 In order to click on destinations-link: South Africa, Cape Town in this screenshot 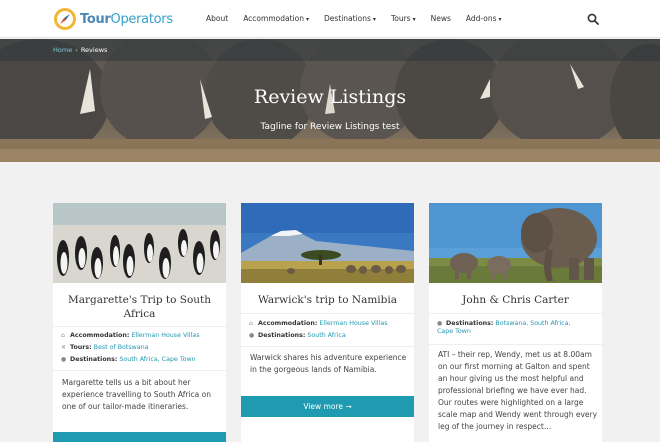, I will do `click(157, 359)`.